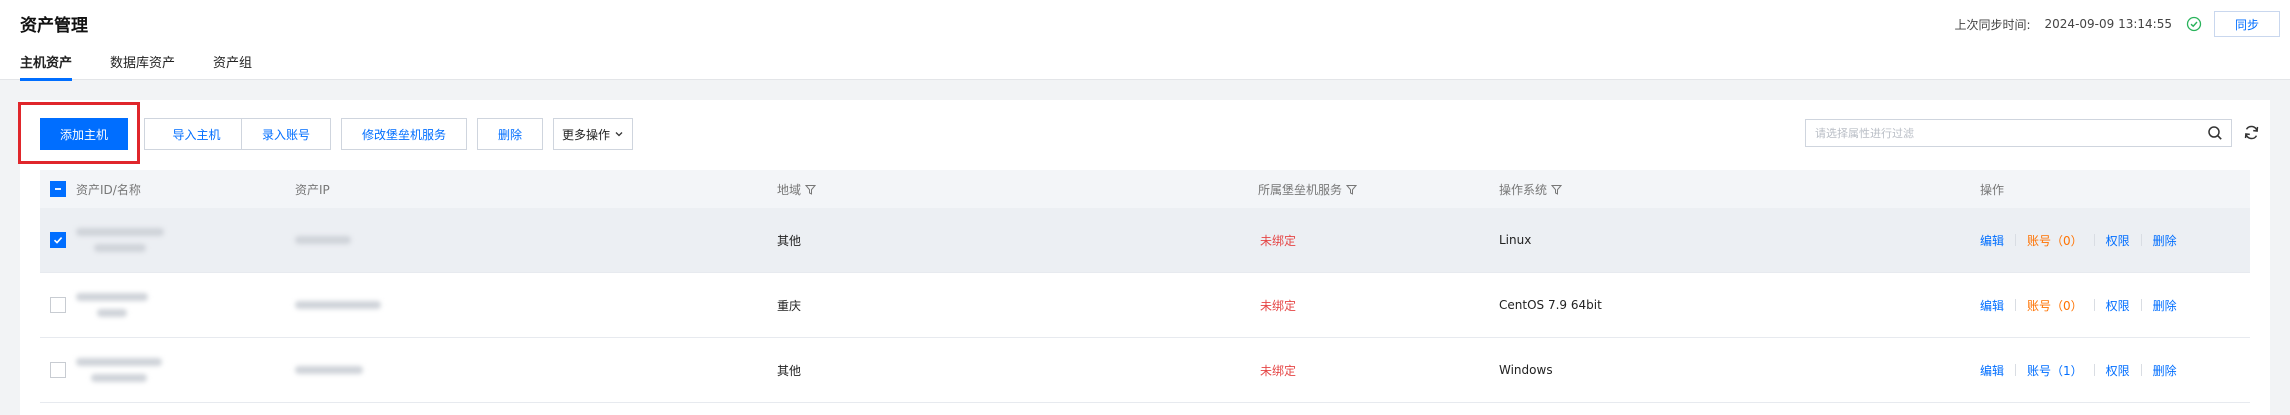 Image resolution: width=2290 pixels, height=415 pixels. What do you see at coordinates (2006, 133) in the screenshot?
I see `filter-search-input` at bounding box center [2006, 133].